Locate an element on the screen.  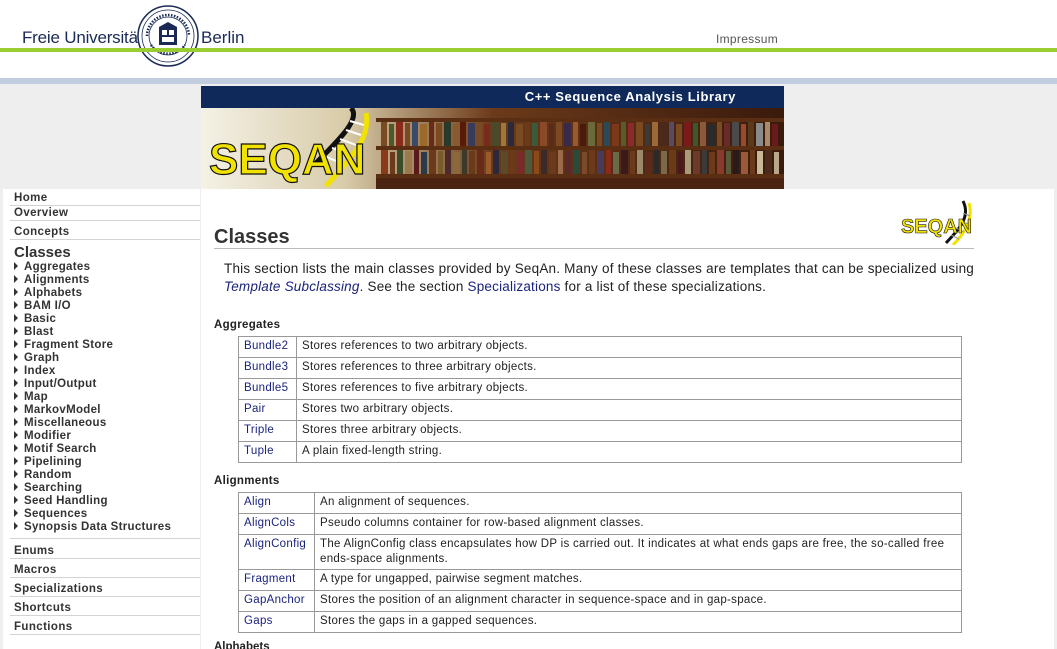
sidebar-item-alignments: Alignments is located at coordinates (105, 280).